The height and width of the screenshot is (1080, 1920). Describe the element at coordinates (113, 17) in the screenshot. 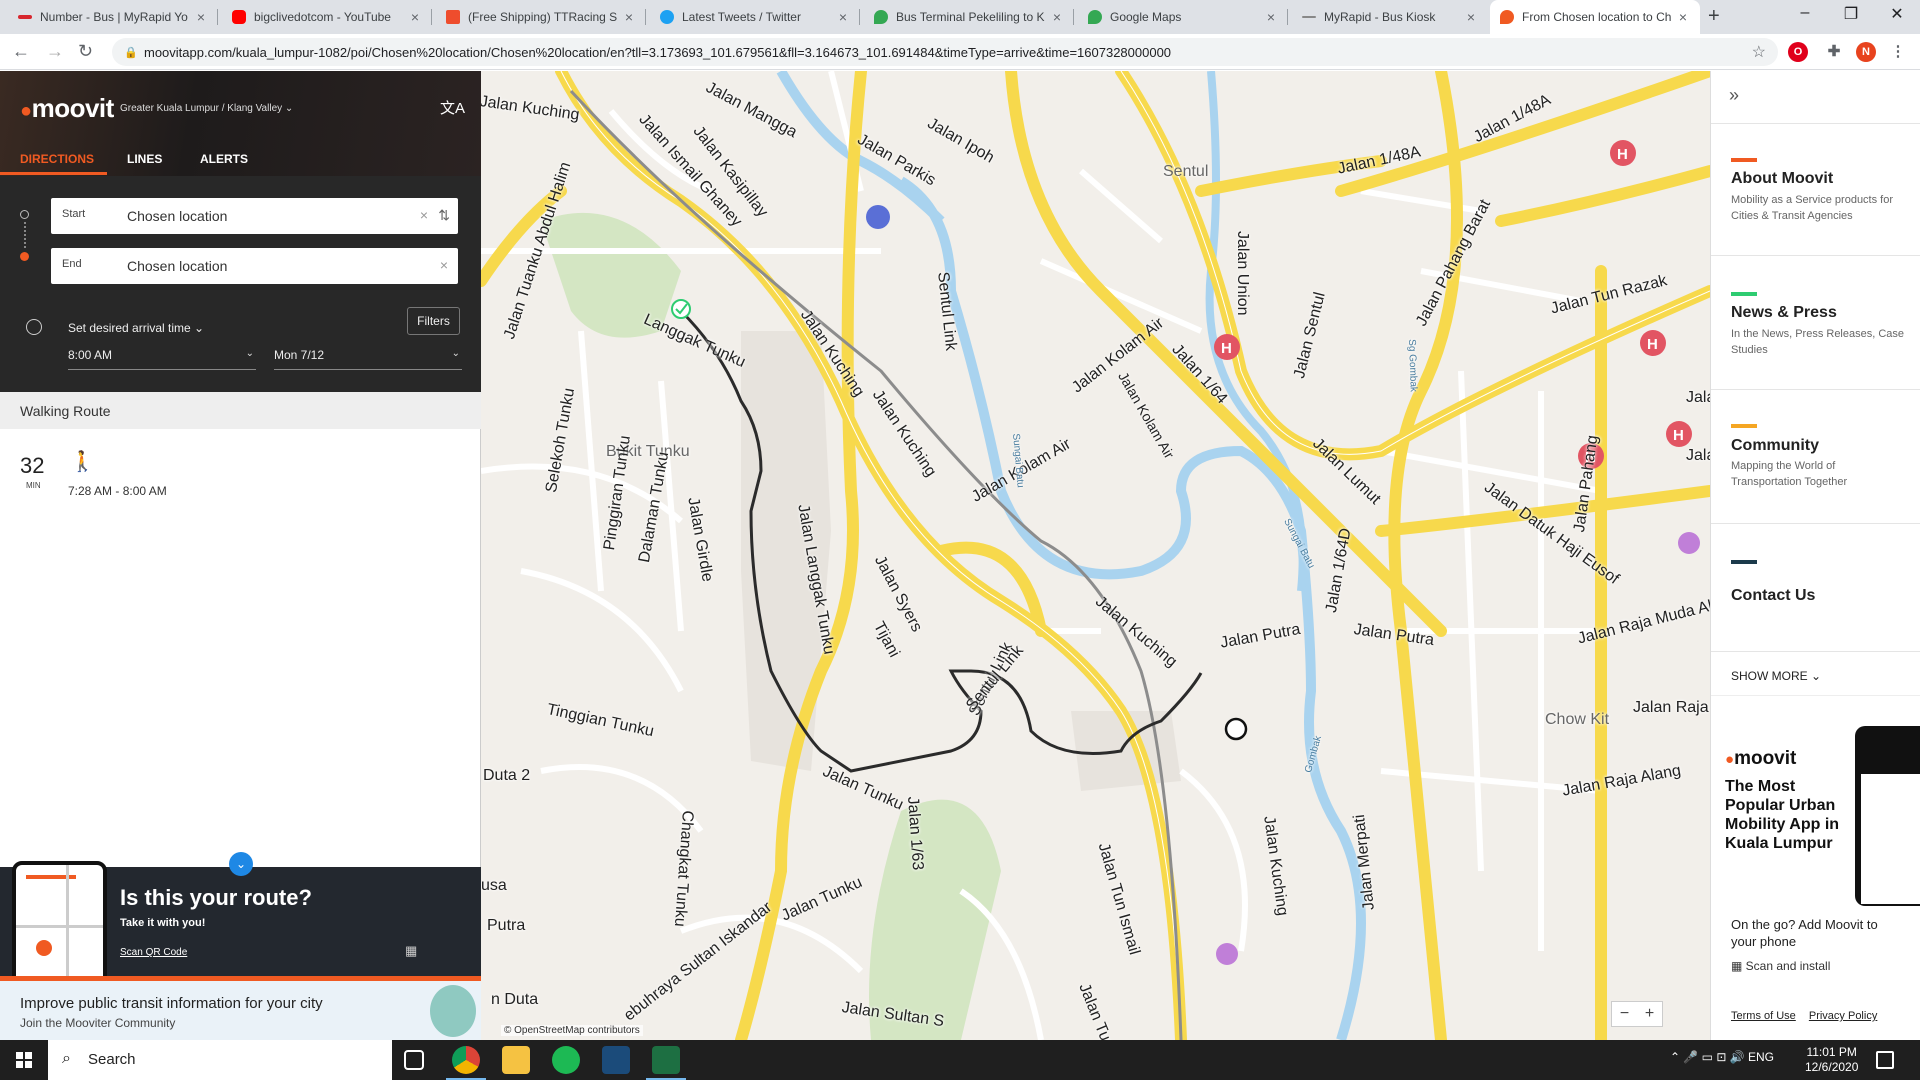

I see `browser-tab: Number - Bus | MyRapid Yo ×` at that location.